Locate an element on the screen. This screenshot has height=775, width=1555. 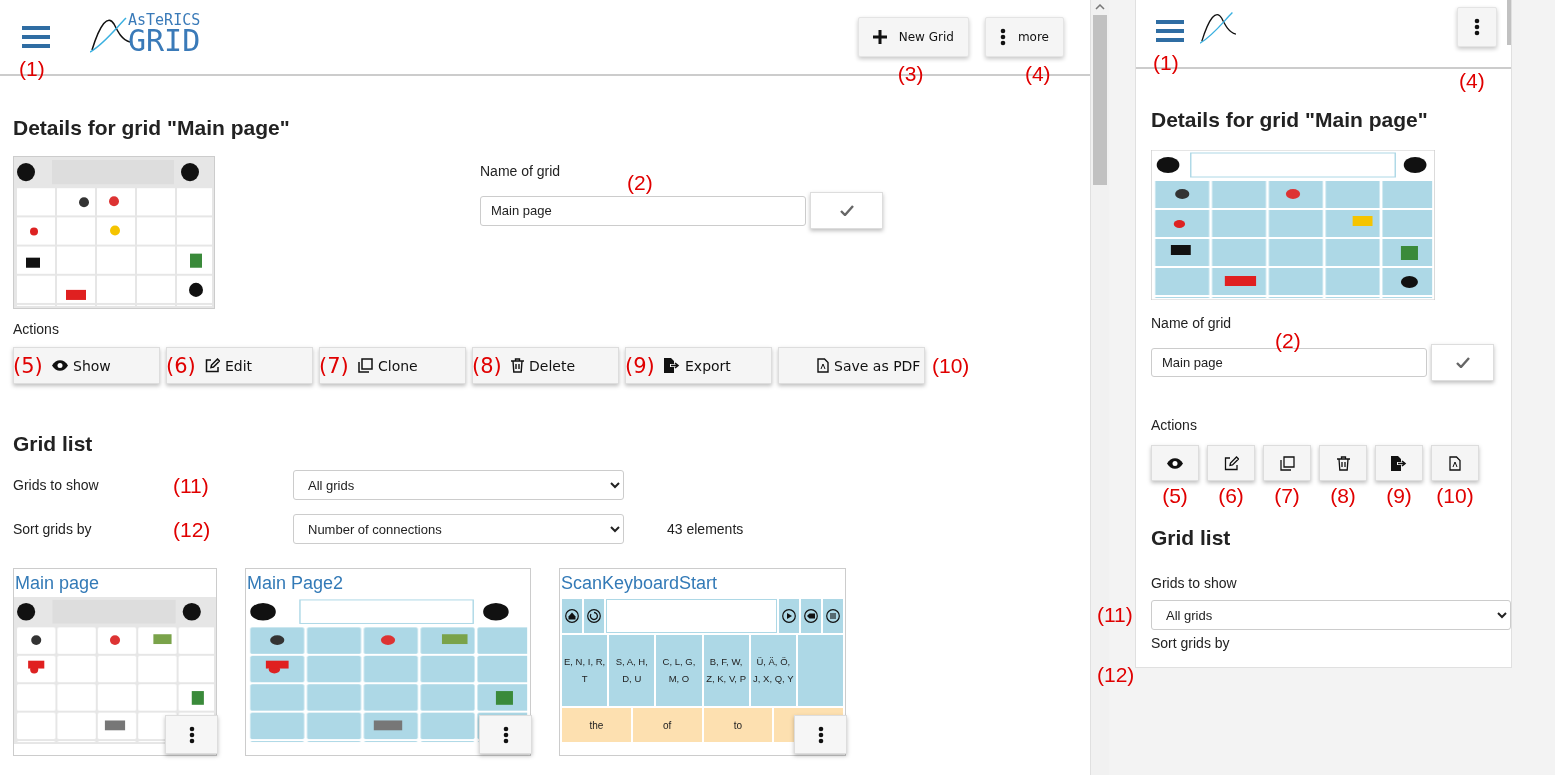
play-icon is located at coordinates (789, 616).